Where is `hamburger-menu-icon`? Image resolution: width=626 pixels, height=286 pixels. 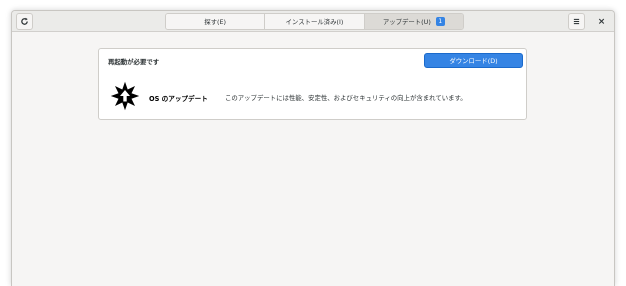
hamburger-menu-icon is located at coordinates (576, 21).